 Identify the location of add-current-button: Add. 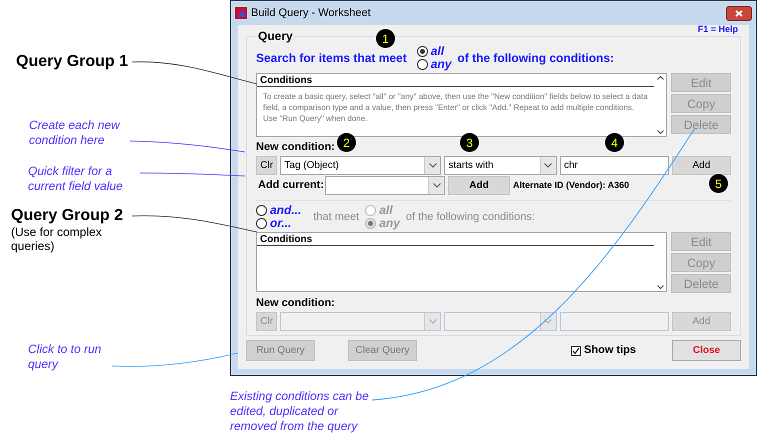
(479, 185).